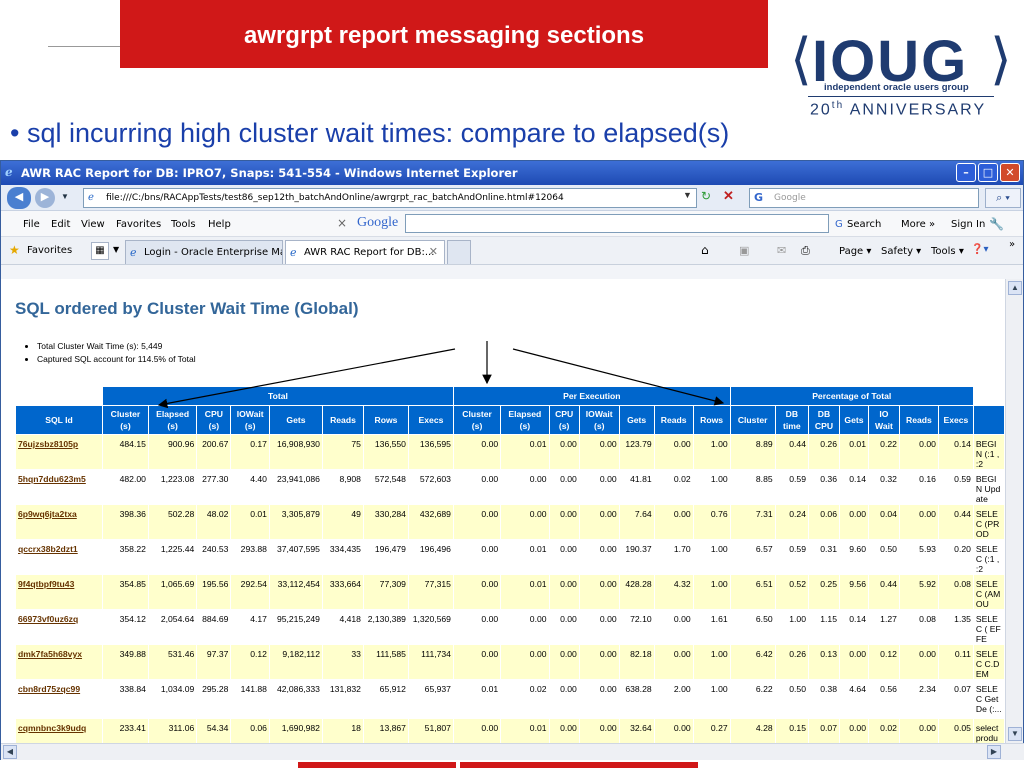 The height and width of the screenshot is (768, 1024). I want to click on tab-awr-report: ℯ AWR RAC Report for DB:... ✕, so click(365, 252).